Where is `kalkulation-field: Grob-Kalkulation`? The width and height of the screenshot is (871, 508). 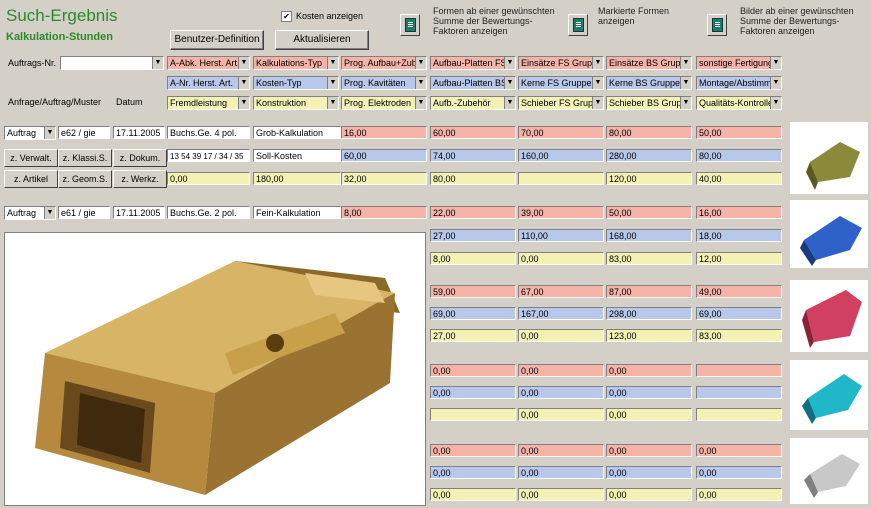 kalkulation-field: Grob-Kalkulation is located at coordinates (297, 132).